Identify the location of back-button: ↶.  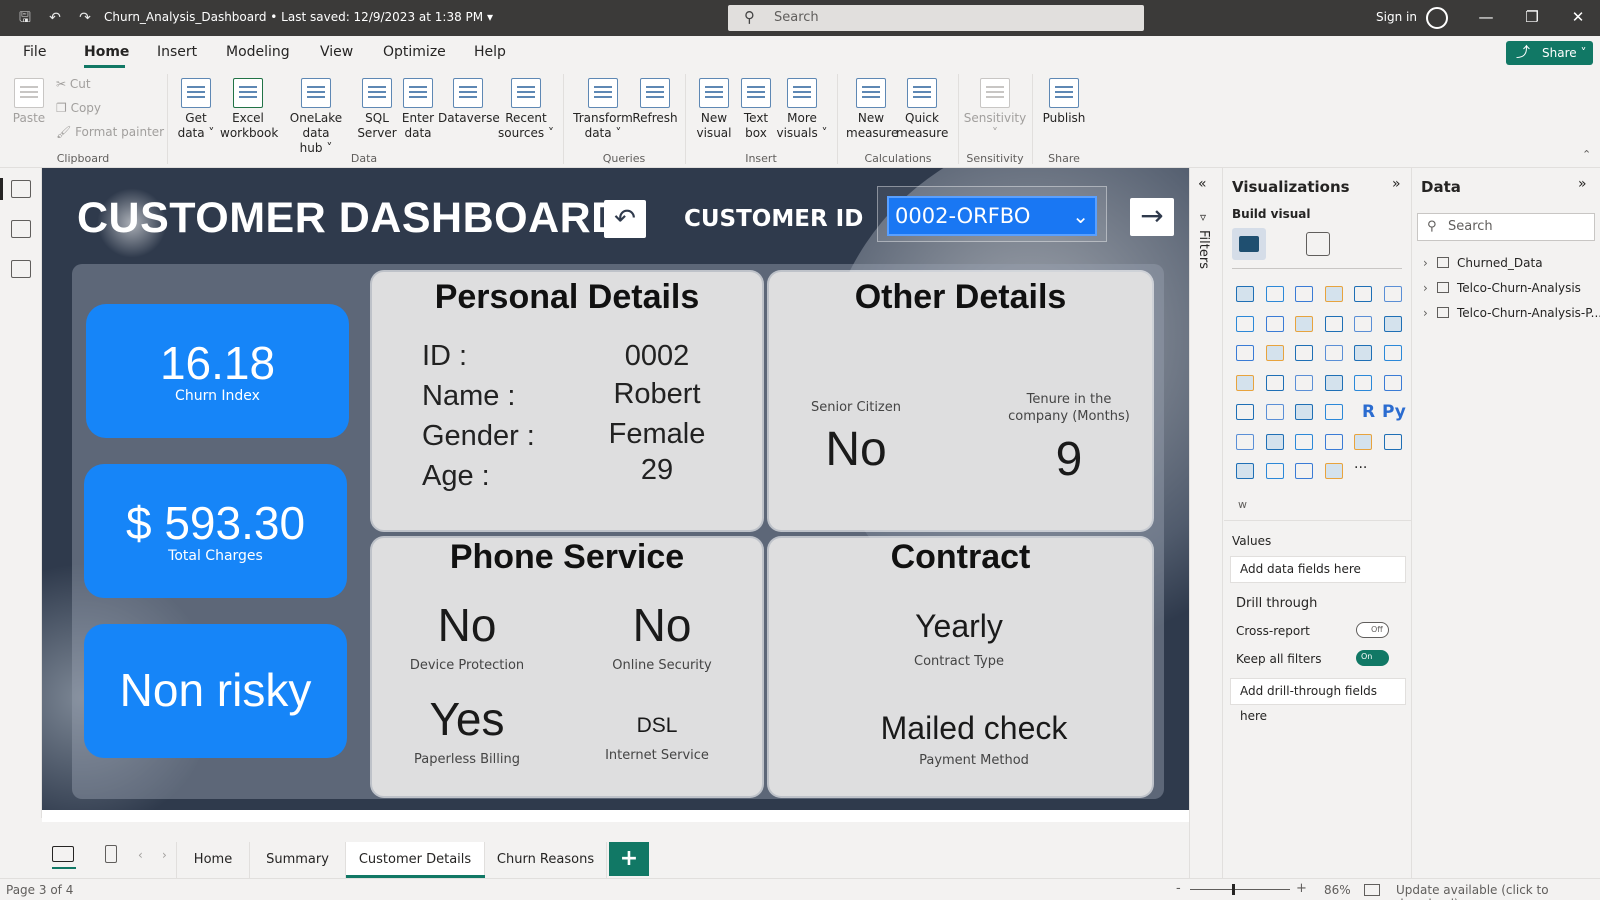
(625, 219).